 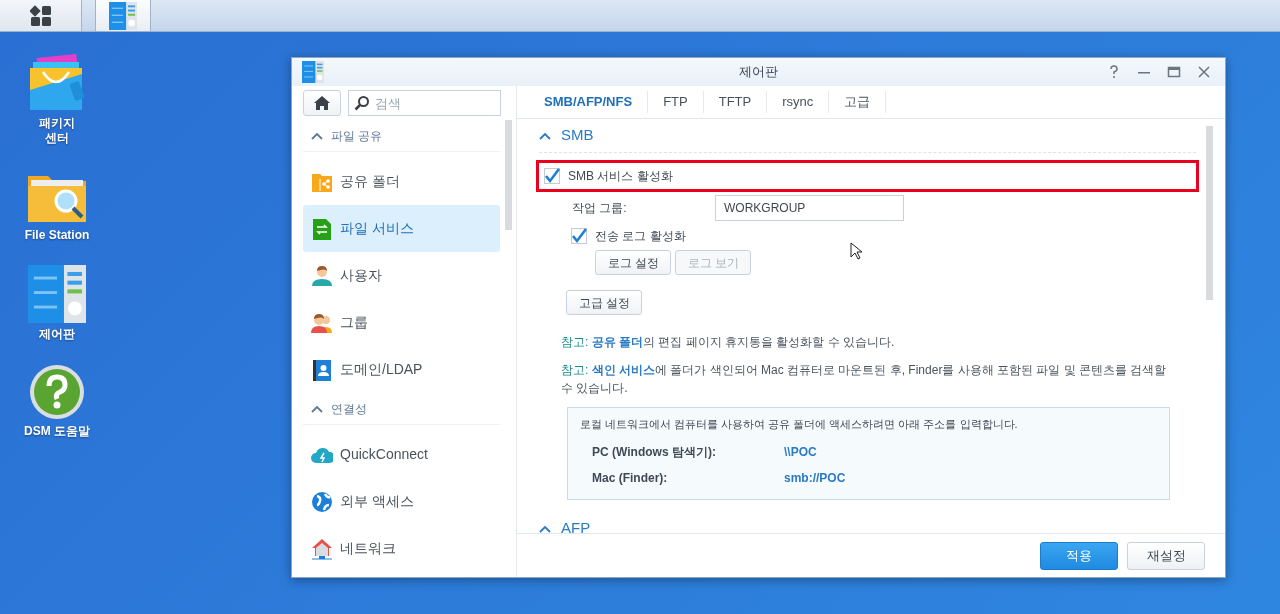 What do you see at coordinates (322, 369) in the screenshot?
I see `contact-book-icon` at bounding box center [322, 369].